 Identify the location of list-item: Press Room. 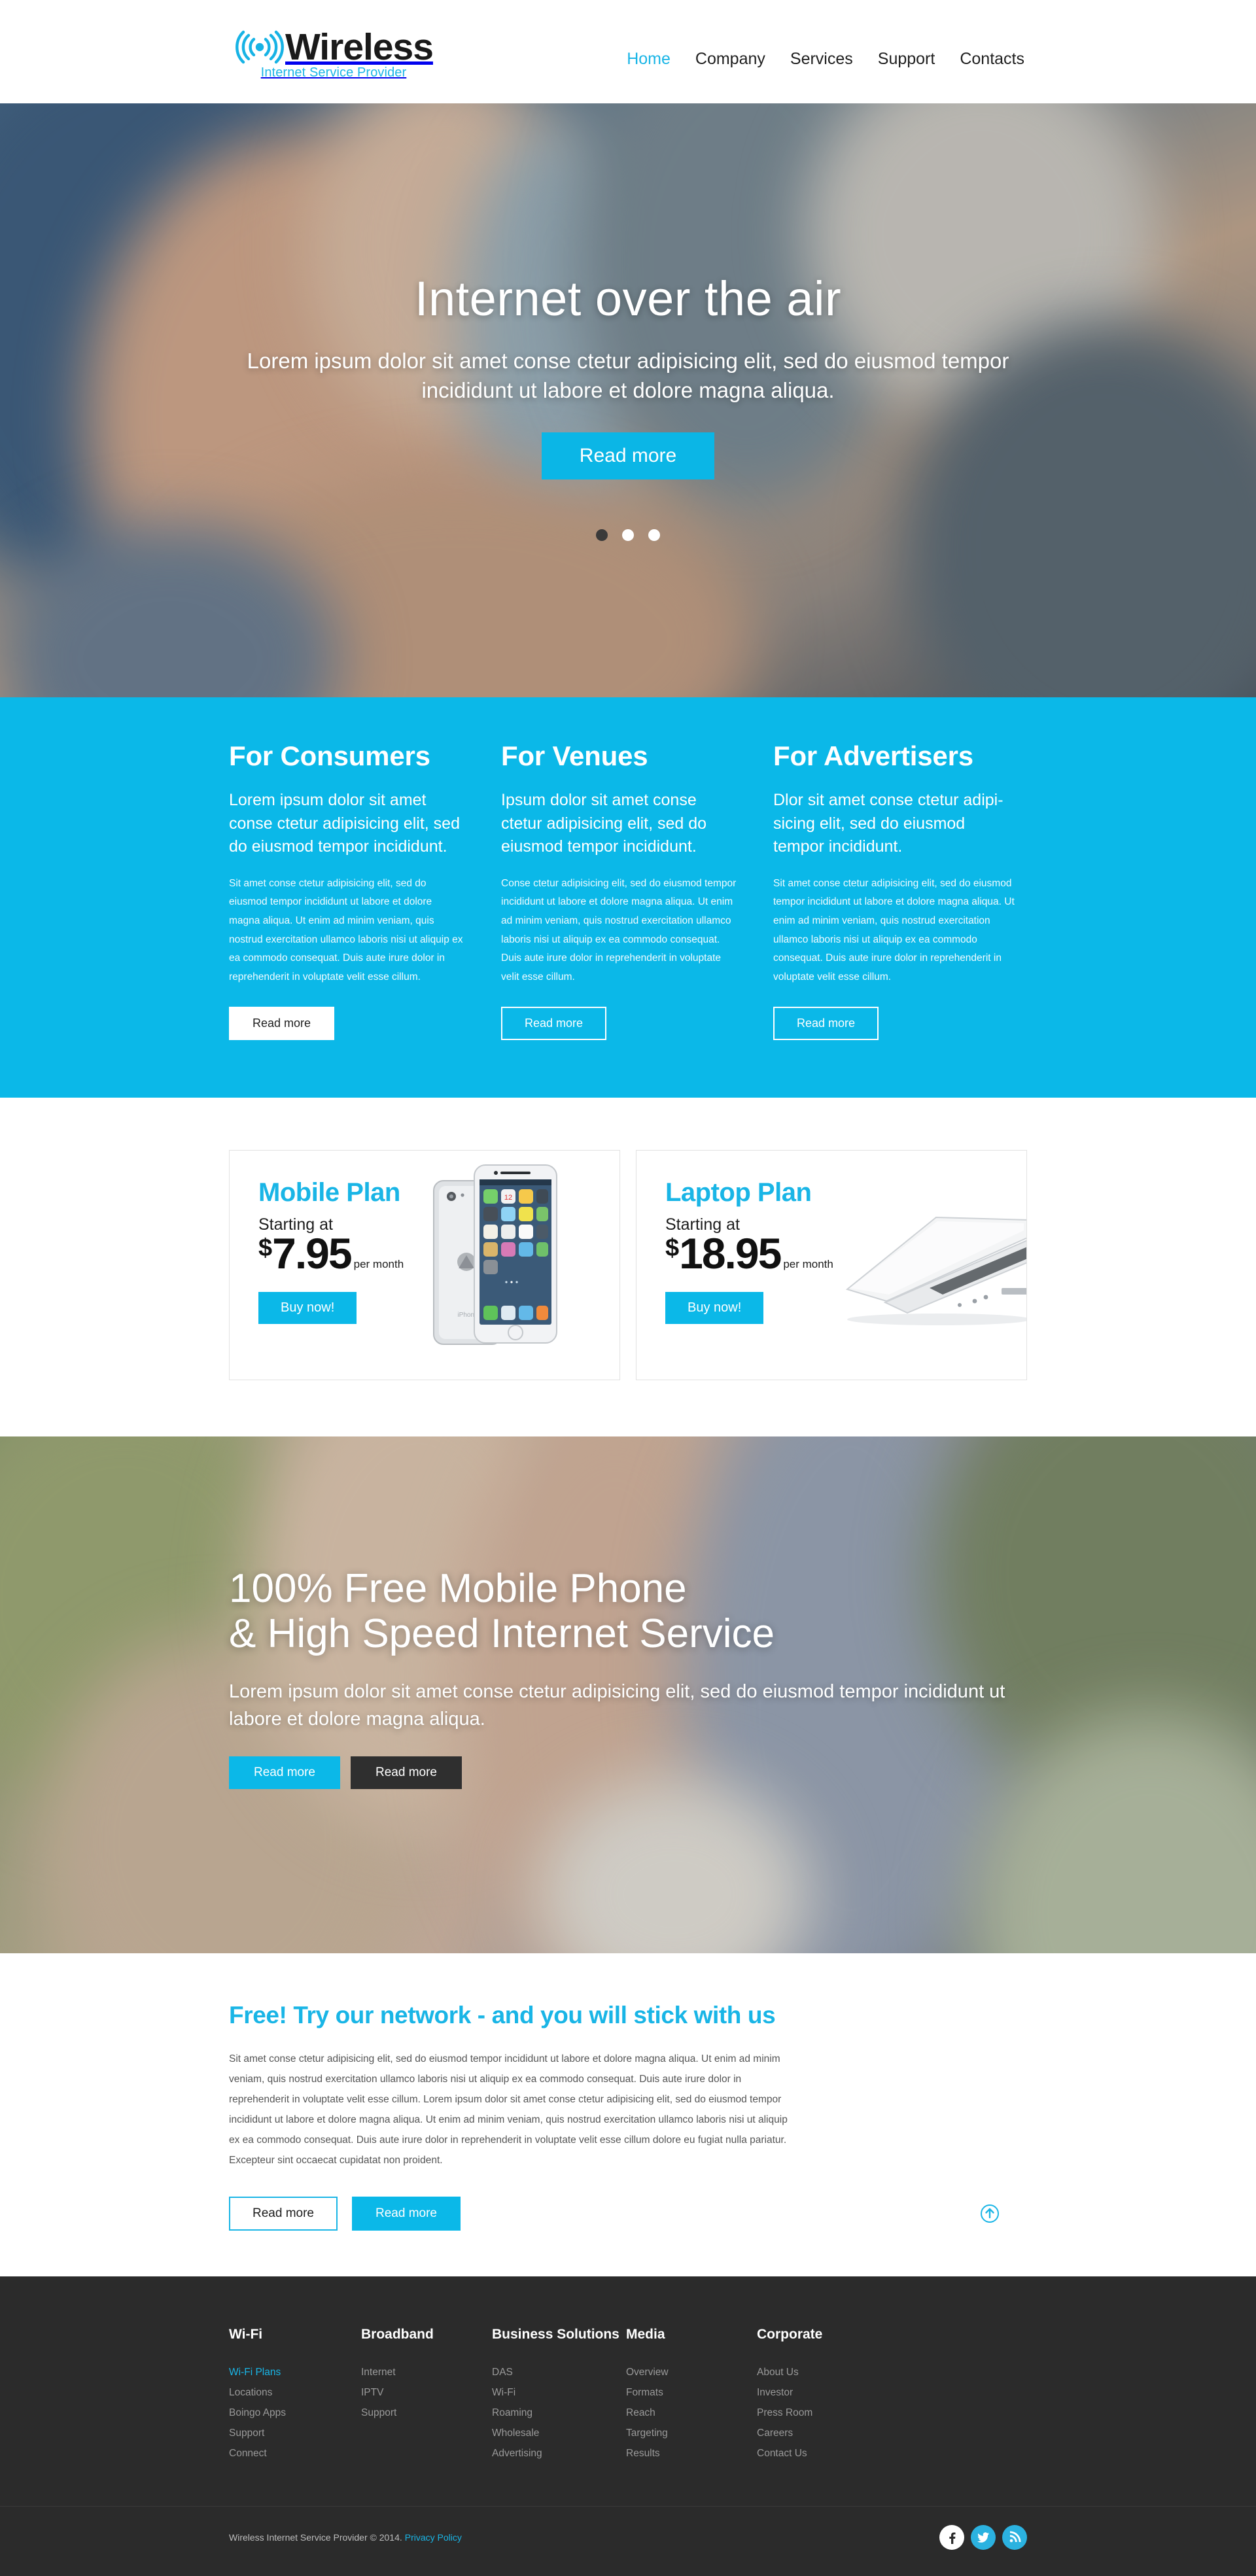
(823, 2413).